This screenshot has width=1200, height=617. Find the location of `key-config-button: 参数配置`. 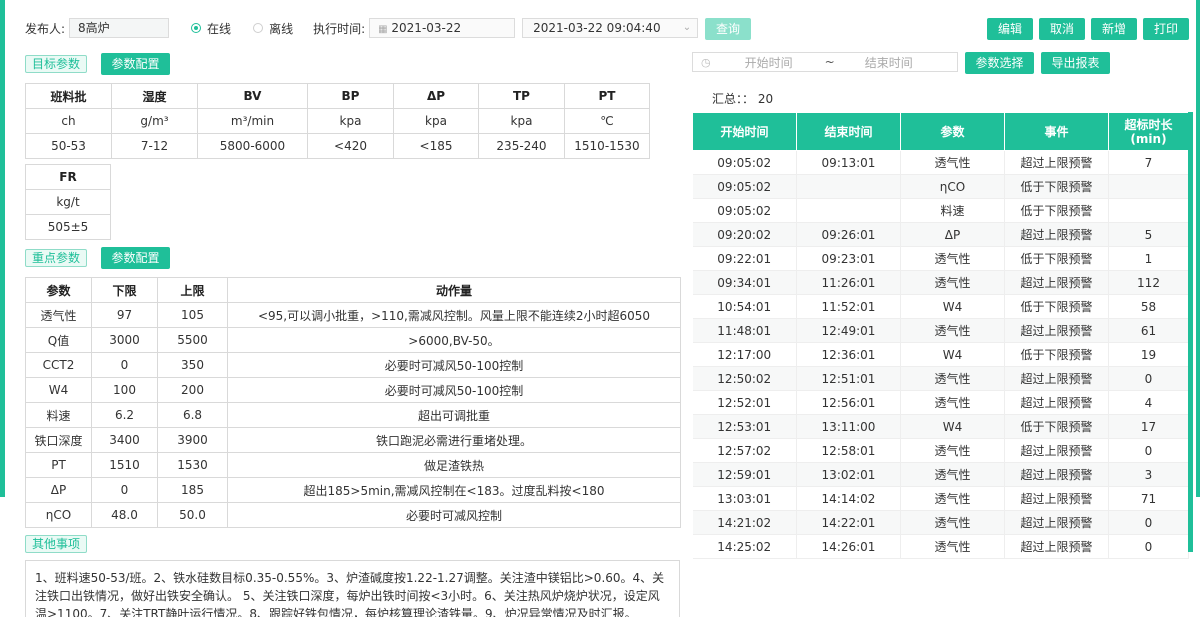

key-config-button: 参数配置 is located at coordinates (135, 258).